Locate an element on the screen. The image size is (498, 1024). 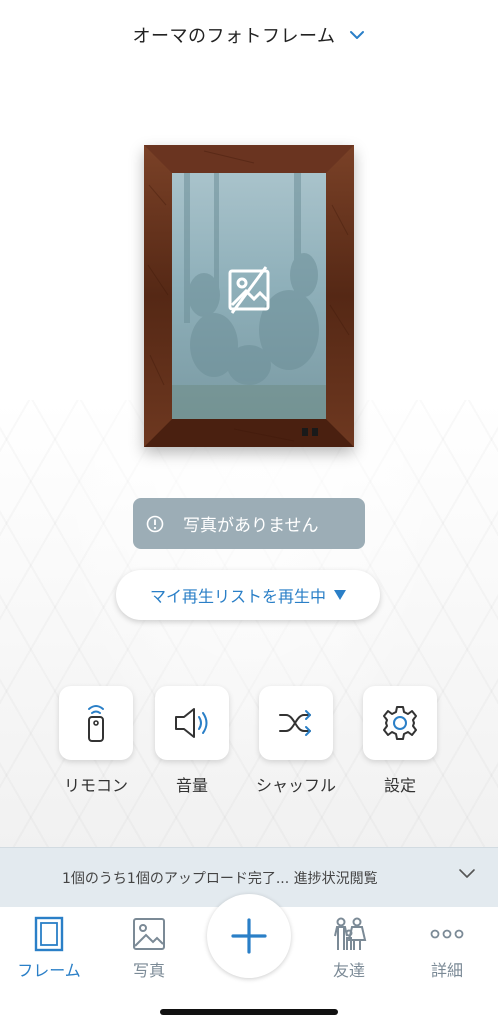
more-icon is located at coordinates (447, 934).